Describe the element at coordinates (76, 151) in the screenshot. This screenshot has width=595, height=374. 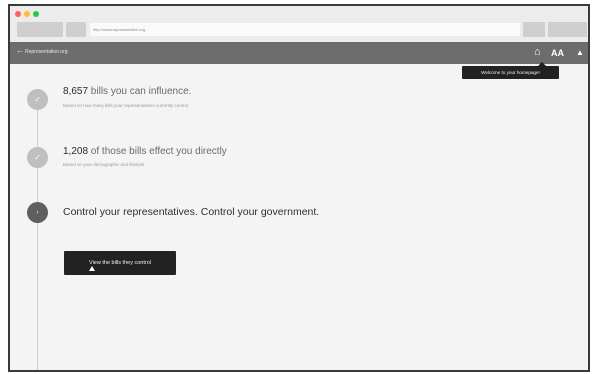
I see `step-2-number: 1,208` at that location.